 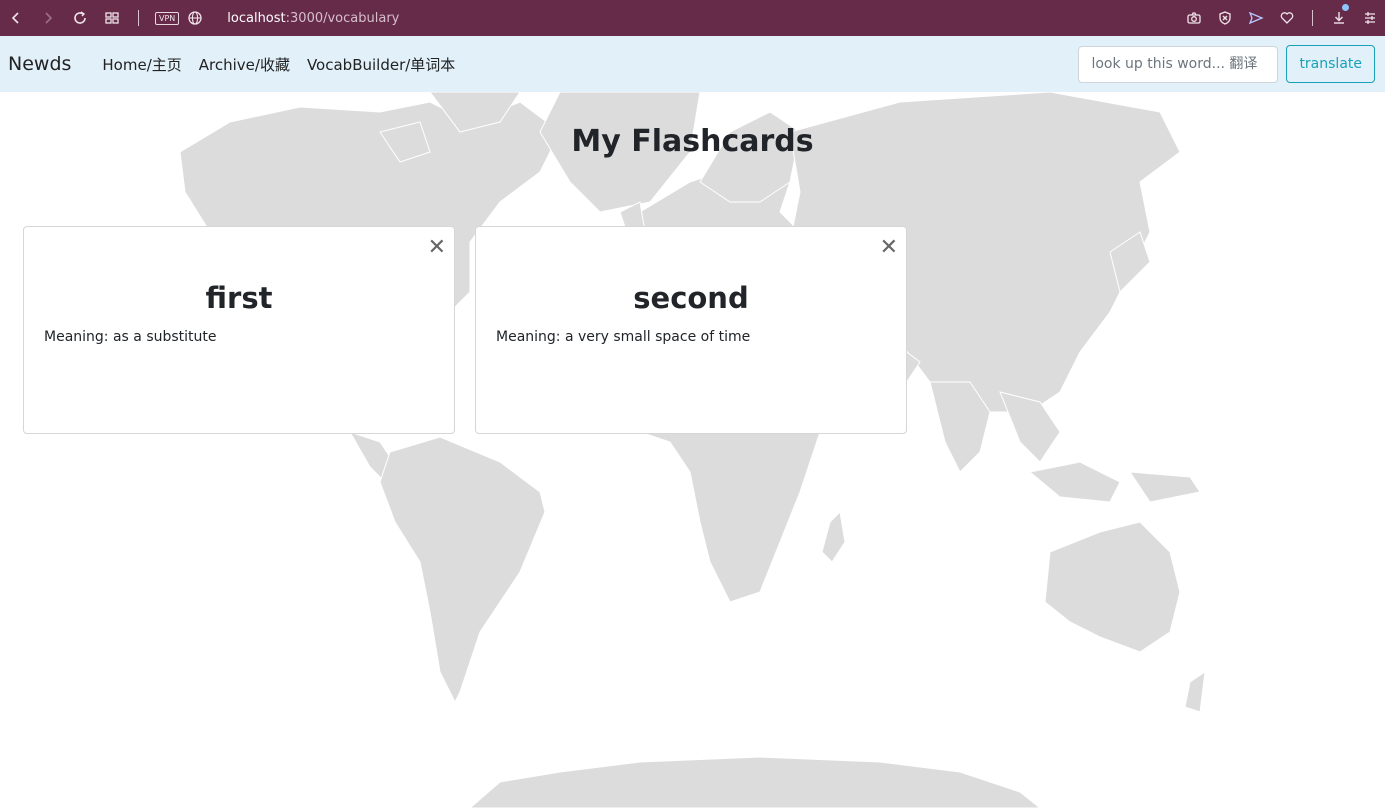 What do you see at coordinates (256, 18) in the screenshot?
I see `url-host: localhost` at bounding box center [256, 18].